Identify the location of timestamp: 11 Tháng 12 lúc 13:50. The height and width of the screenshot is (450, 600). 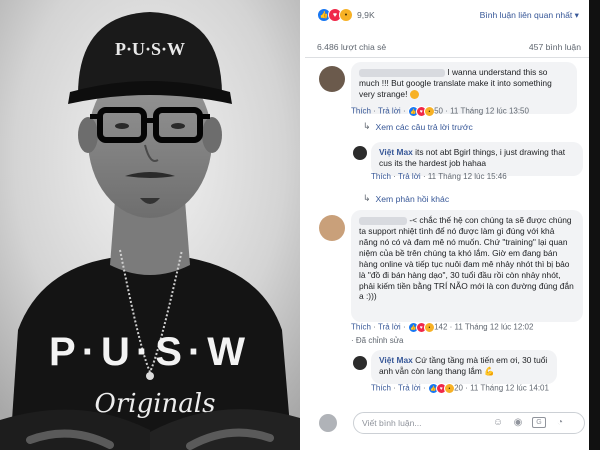
(489, 111).